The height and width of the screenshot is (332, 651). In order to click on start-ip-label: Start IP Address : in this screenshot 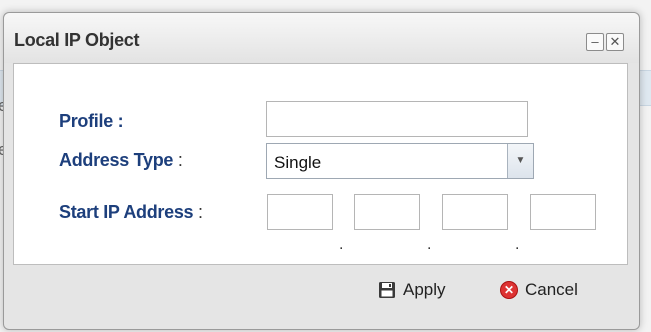, I will do `click(131, 212)`.